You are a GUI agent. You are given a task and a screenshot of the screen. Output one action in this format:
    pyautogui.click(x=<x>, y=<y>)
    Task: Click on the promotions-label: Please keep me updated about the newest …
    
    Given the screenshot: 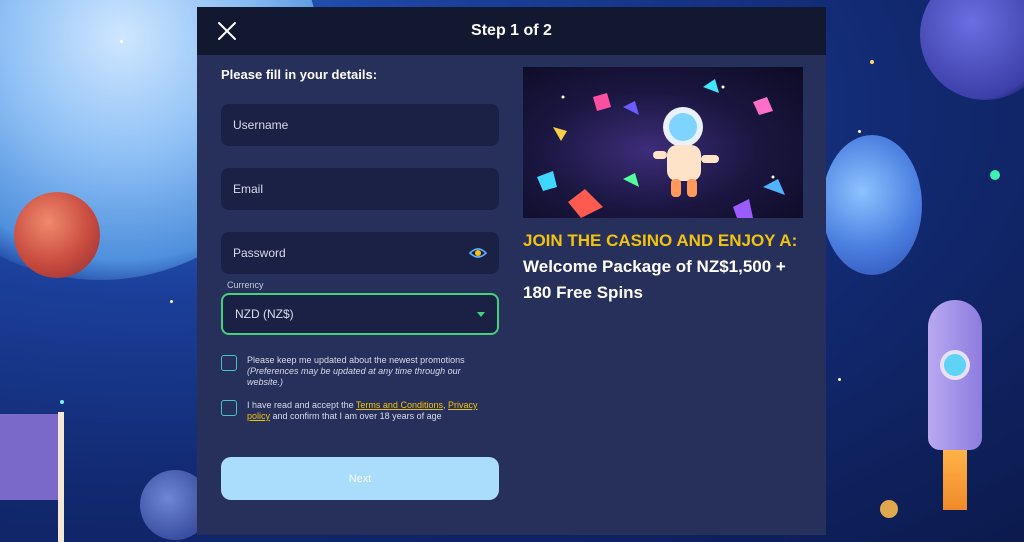 What is the action you would take?
    pyautogui.click(x=356, y=360)
    